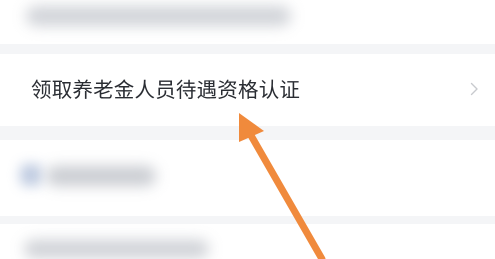 This screenshot has height=259, width=495. I want to click on list-item-label: 领取养老金人员待遇资格认证, so click(166, 90).